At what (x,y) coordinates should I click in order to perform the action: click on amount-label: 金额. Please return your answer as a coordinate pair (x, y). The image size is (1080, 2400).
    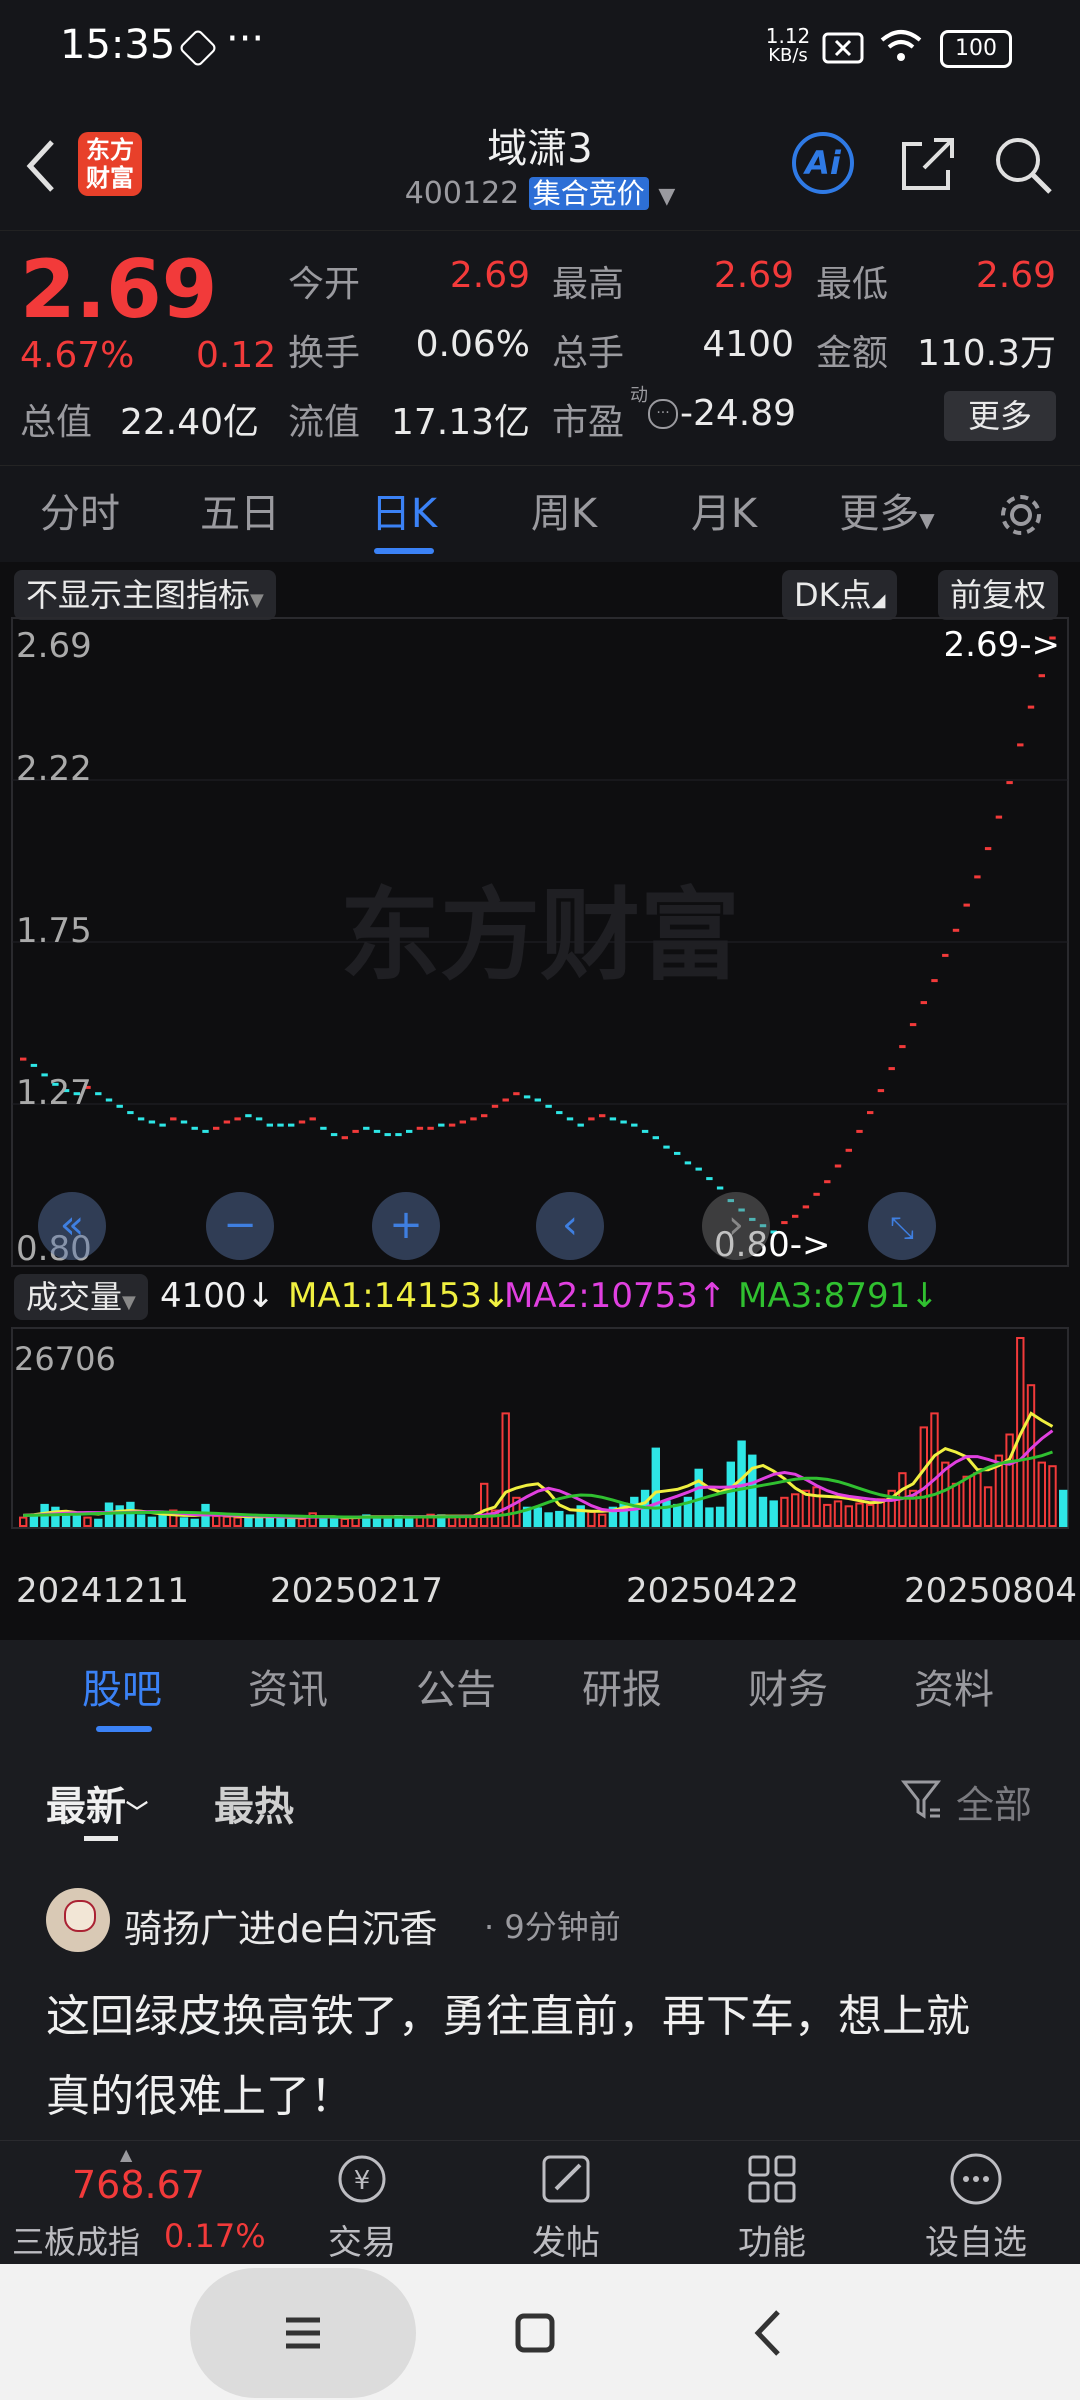
    Looking at the image, I should click on (852, 353).